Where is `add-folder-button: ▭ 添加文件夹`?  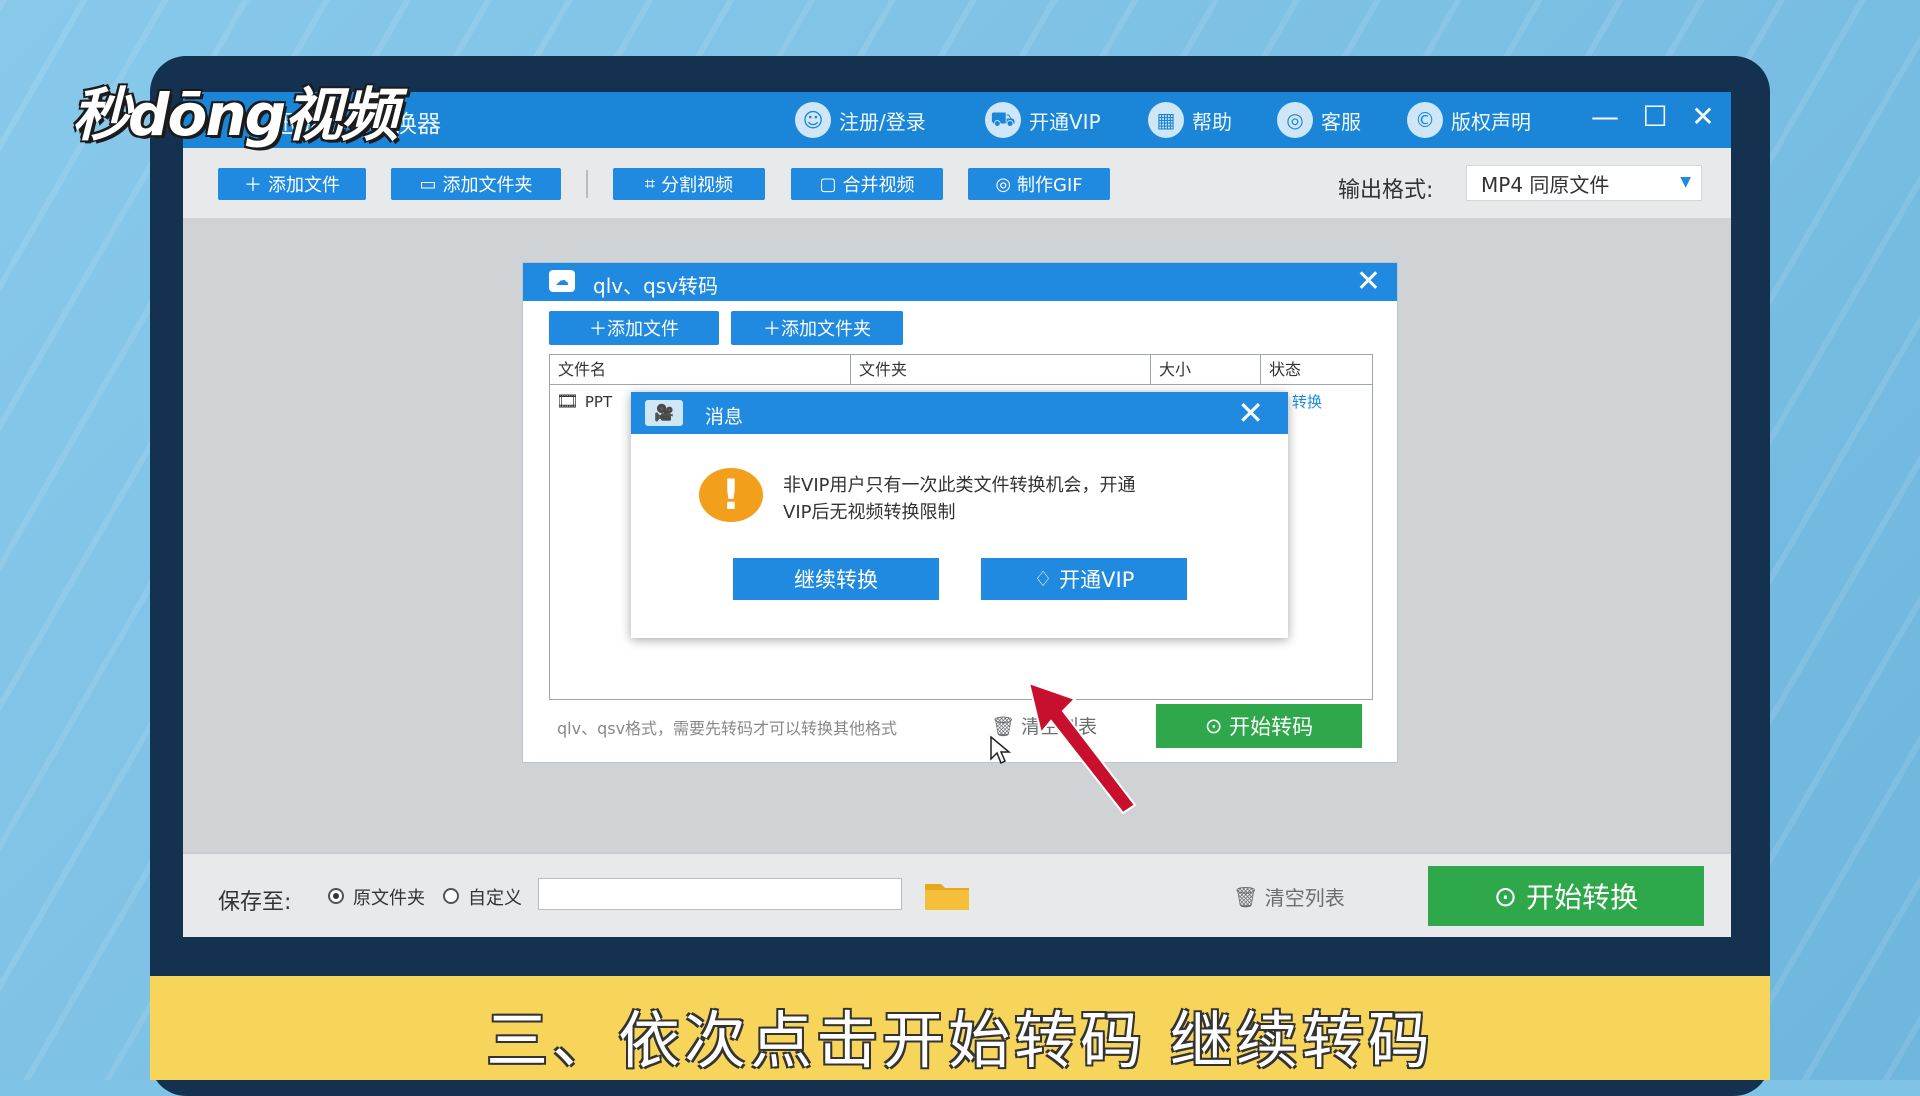 add-folder-button: ▭ 添加文件夹 is located at coordinates (476, 184).